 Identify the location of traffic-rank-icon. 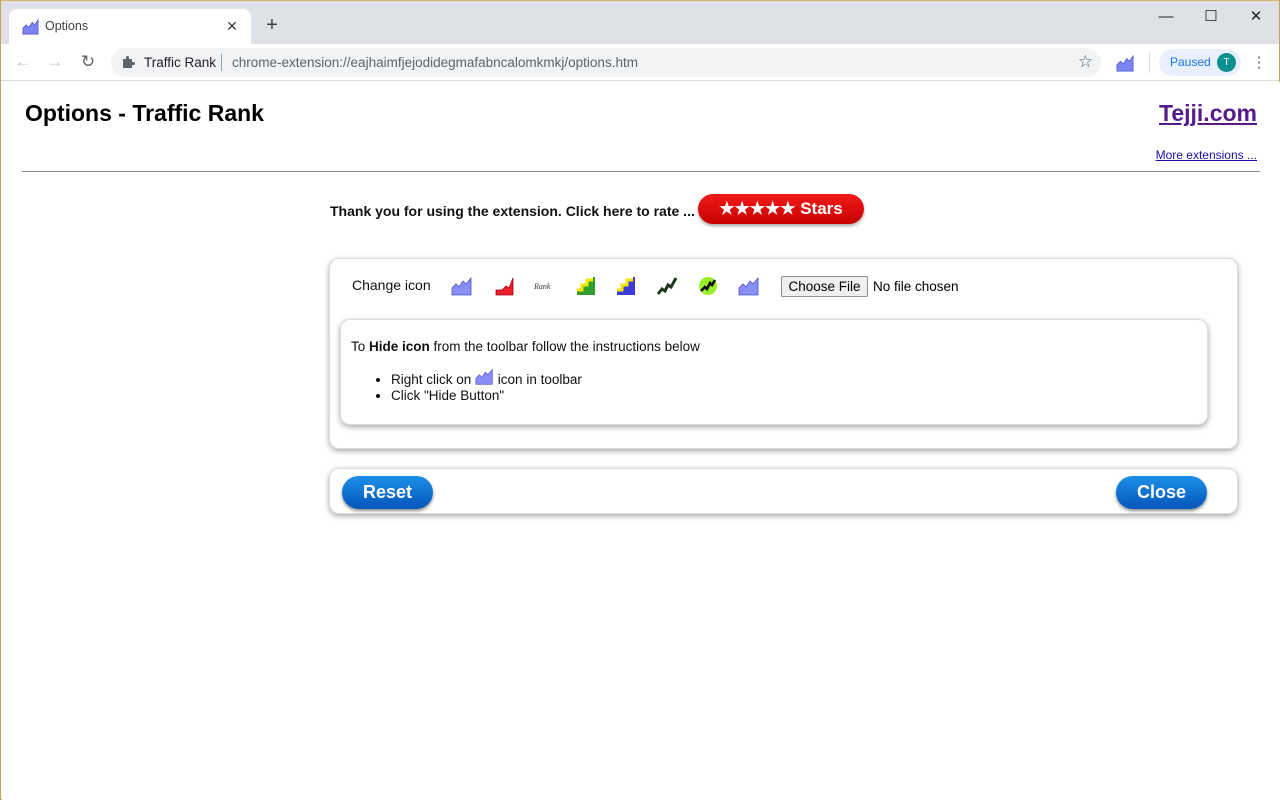
(30, 26).